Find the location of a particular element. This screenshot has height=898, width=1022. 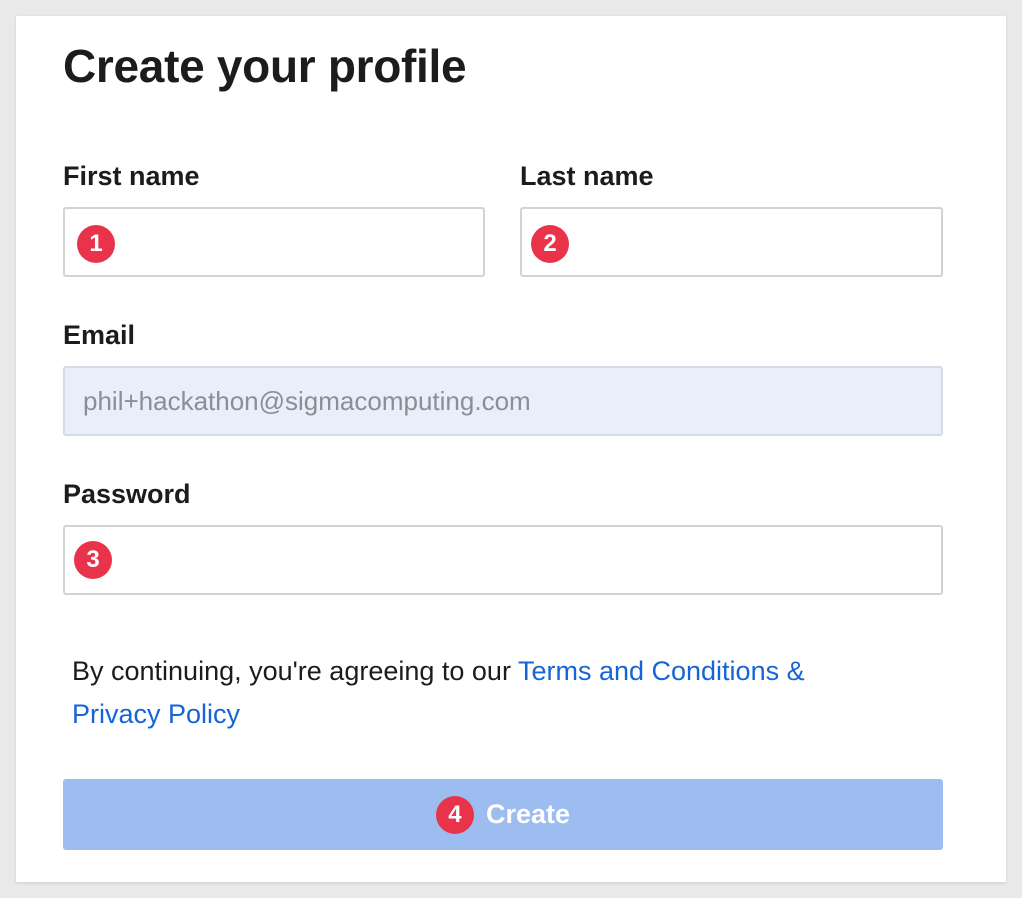

password-label: Password is located at coordinates (127, 494).